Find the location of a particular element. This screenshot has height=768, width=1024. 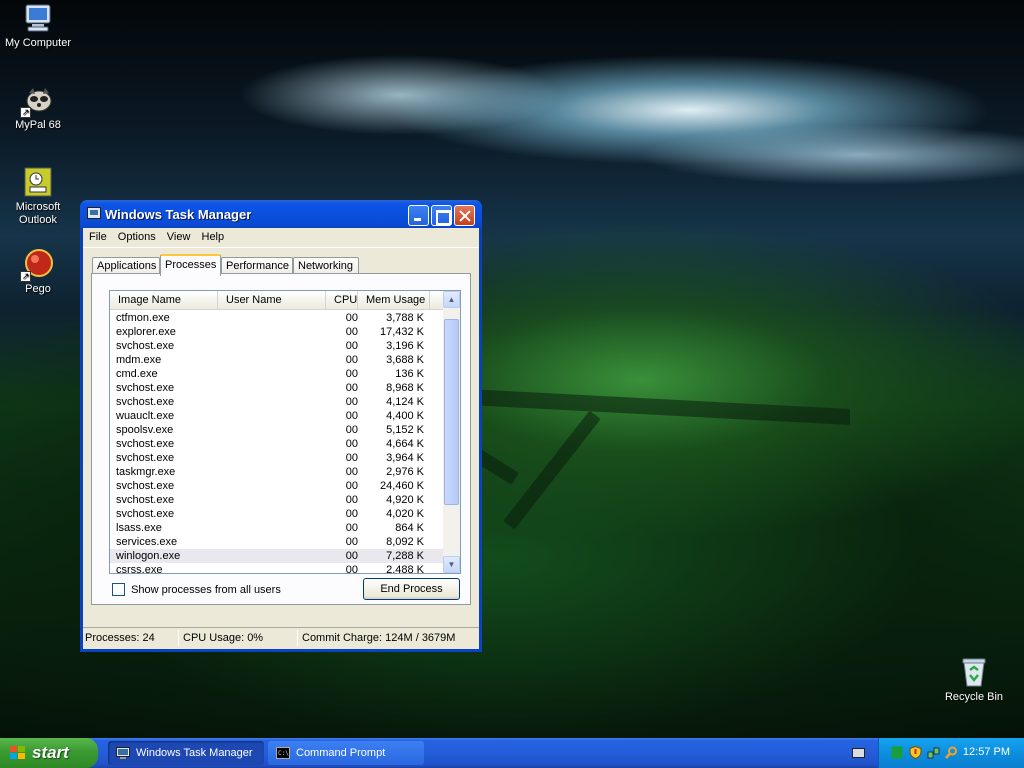

outlook-icon is located at coordinates (38, 182).